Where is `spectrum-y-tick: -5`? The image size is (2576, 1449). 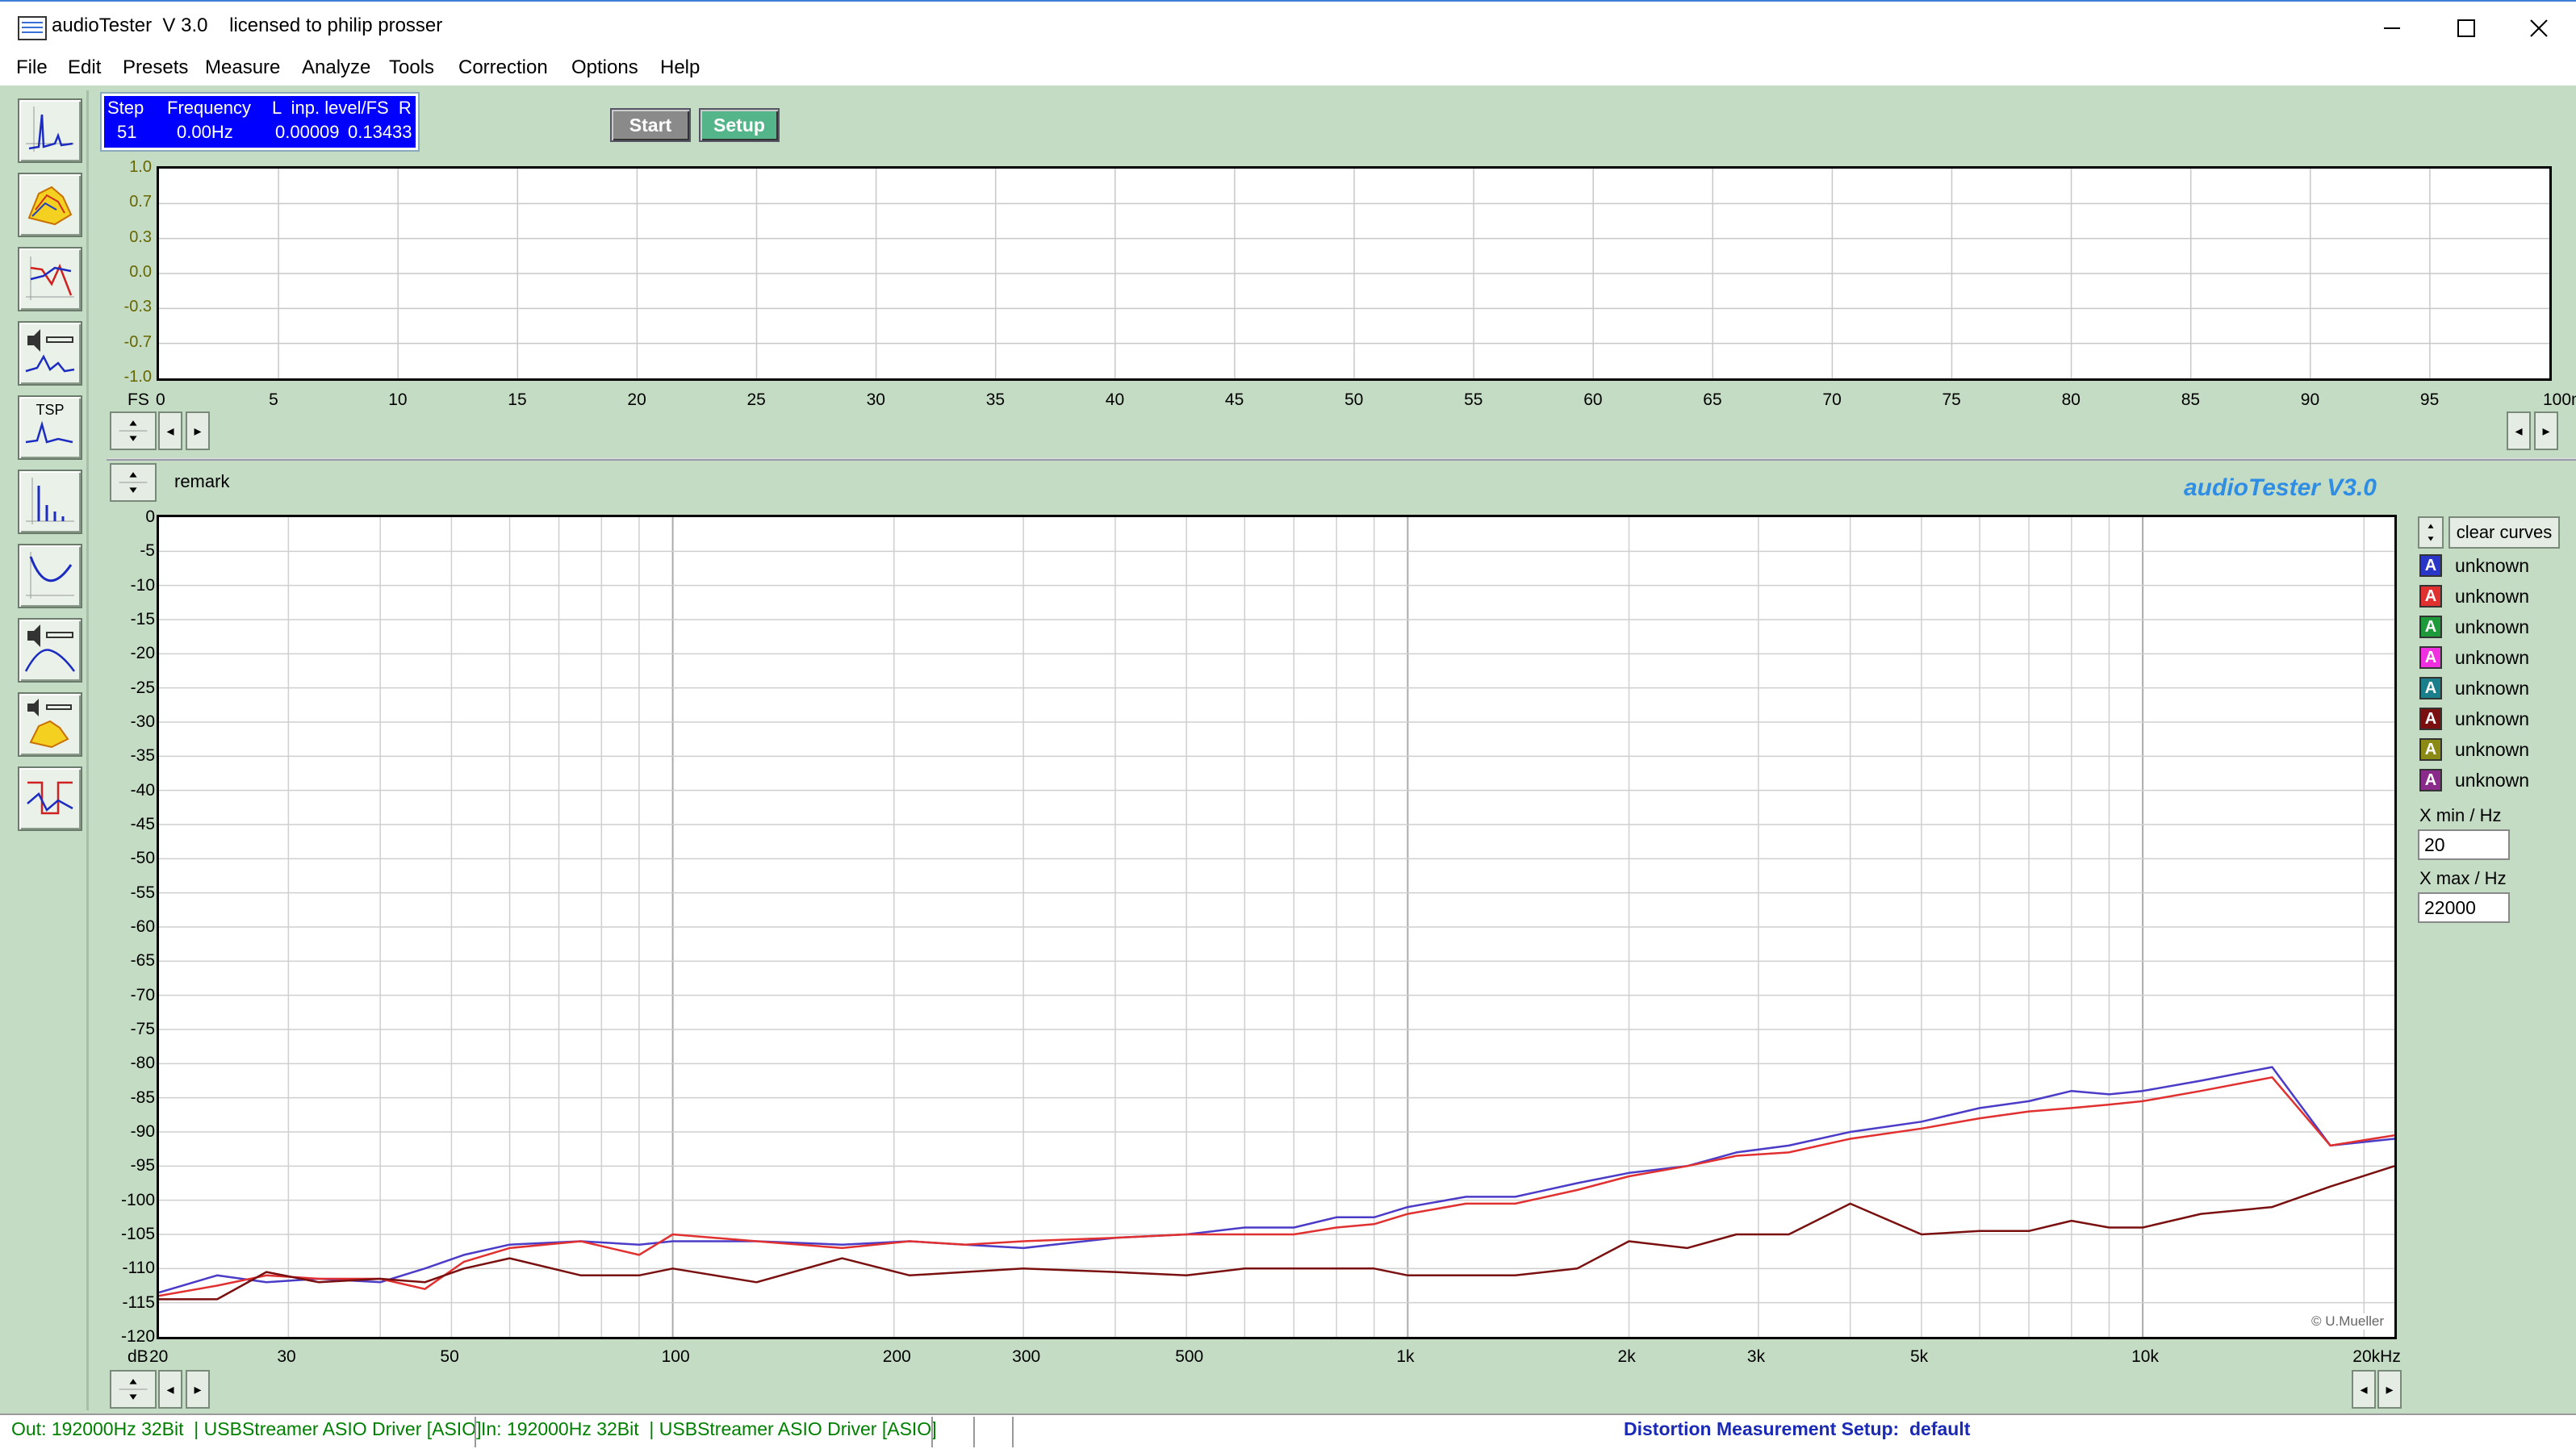
spectrum-y-tick: -5 is located at coordinates (147, 551).